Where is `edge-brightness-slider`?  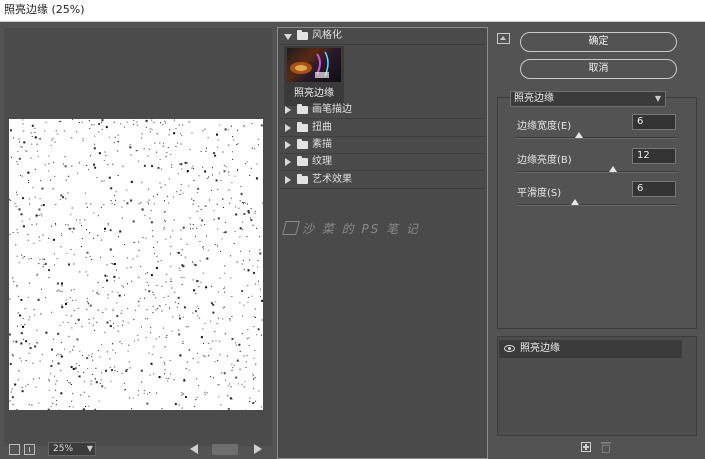 edge-brightness-slider is located at coordinates (597, 169).